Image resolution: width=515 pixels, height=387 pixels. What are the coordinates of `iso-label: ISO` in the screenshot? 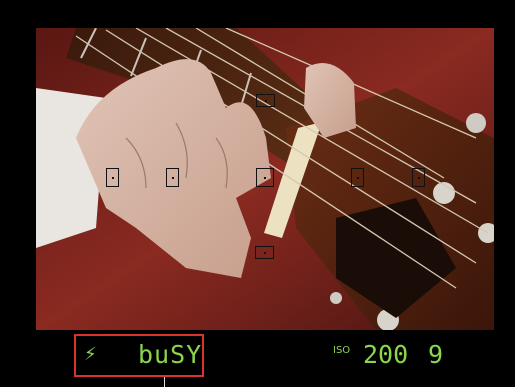 It's located at (342, 350).